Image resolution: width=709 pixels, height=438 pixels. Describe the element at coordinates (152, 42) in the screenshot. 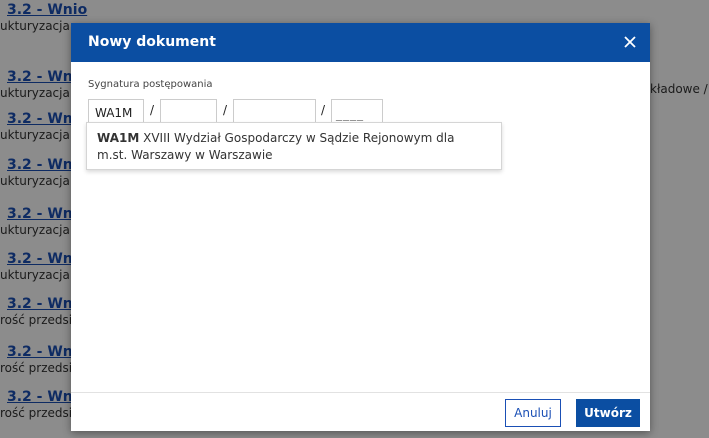

I see `dialog-title: Nowy dokument` at that location.